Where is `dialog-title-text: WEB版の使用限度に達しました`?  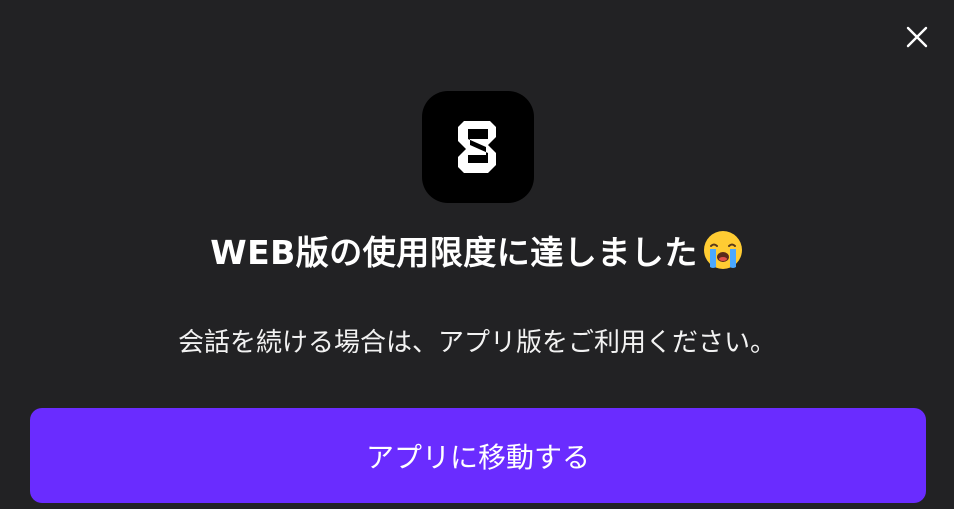
dialog-title-text: WEB版の使用限度に達しました is located at coordinates (454, 252).